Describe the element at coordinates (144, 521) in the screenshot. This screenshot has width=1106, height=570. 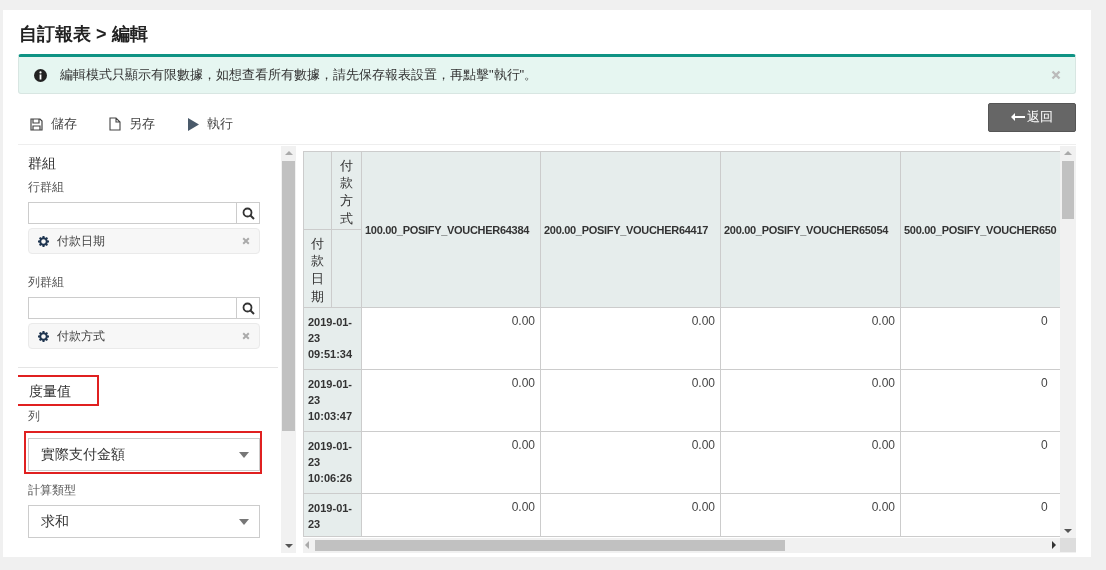
I see `select-field: 求和` at that location.